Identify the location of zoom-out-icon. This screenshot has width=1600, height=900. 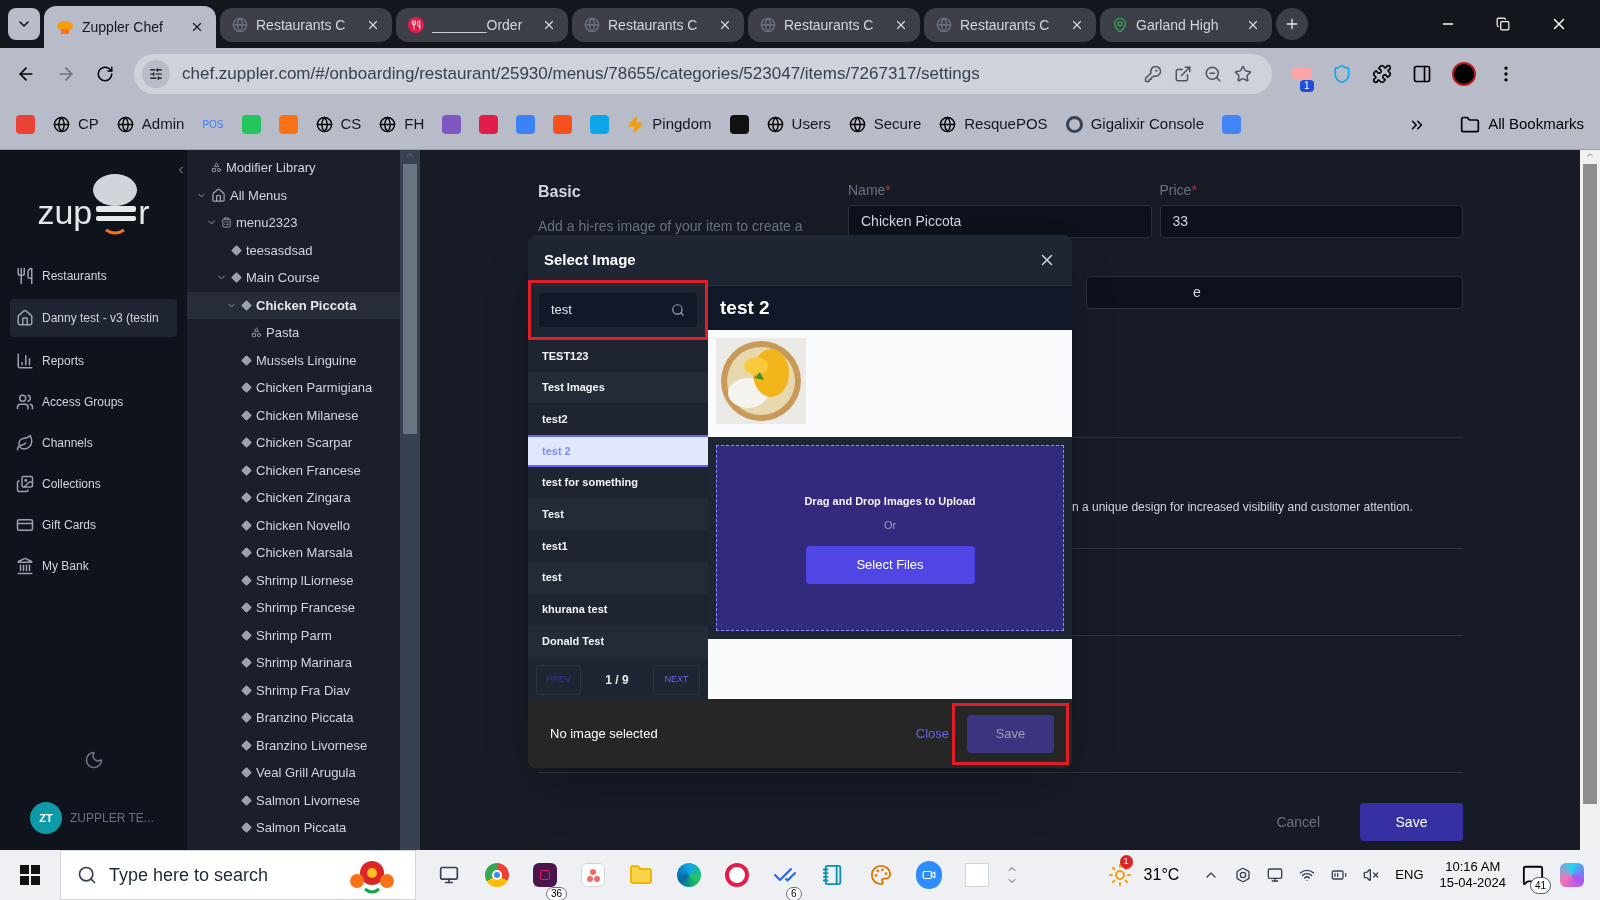
(1213, 74).